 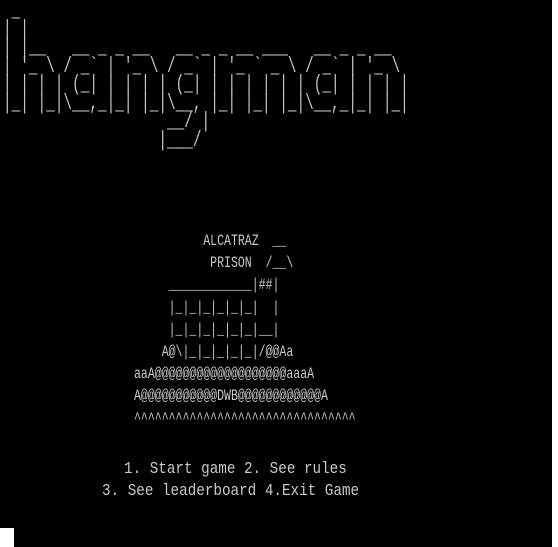 What do you see at coordinates (235, 469) in the screenshot?
I see `menu-options-line-1: 1. Start game 2. See rules` at bounding box center [235, 469].